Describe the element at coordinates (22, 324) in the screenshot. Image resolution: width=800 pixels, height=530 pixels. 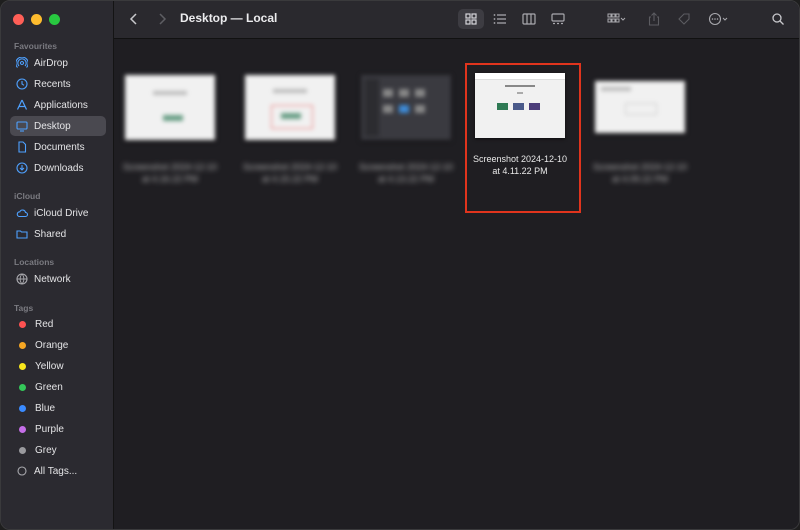
I see `red-tag-dot-icon` at that location.